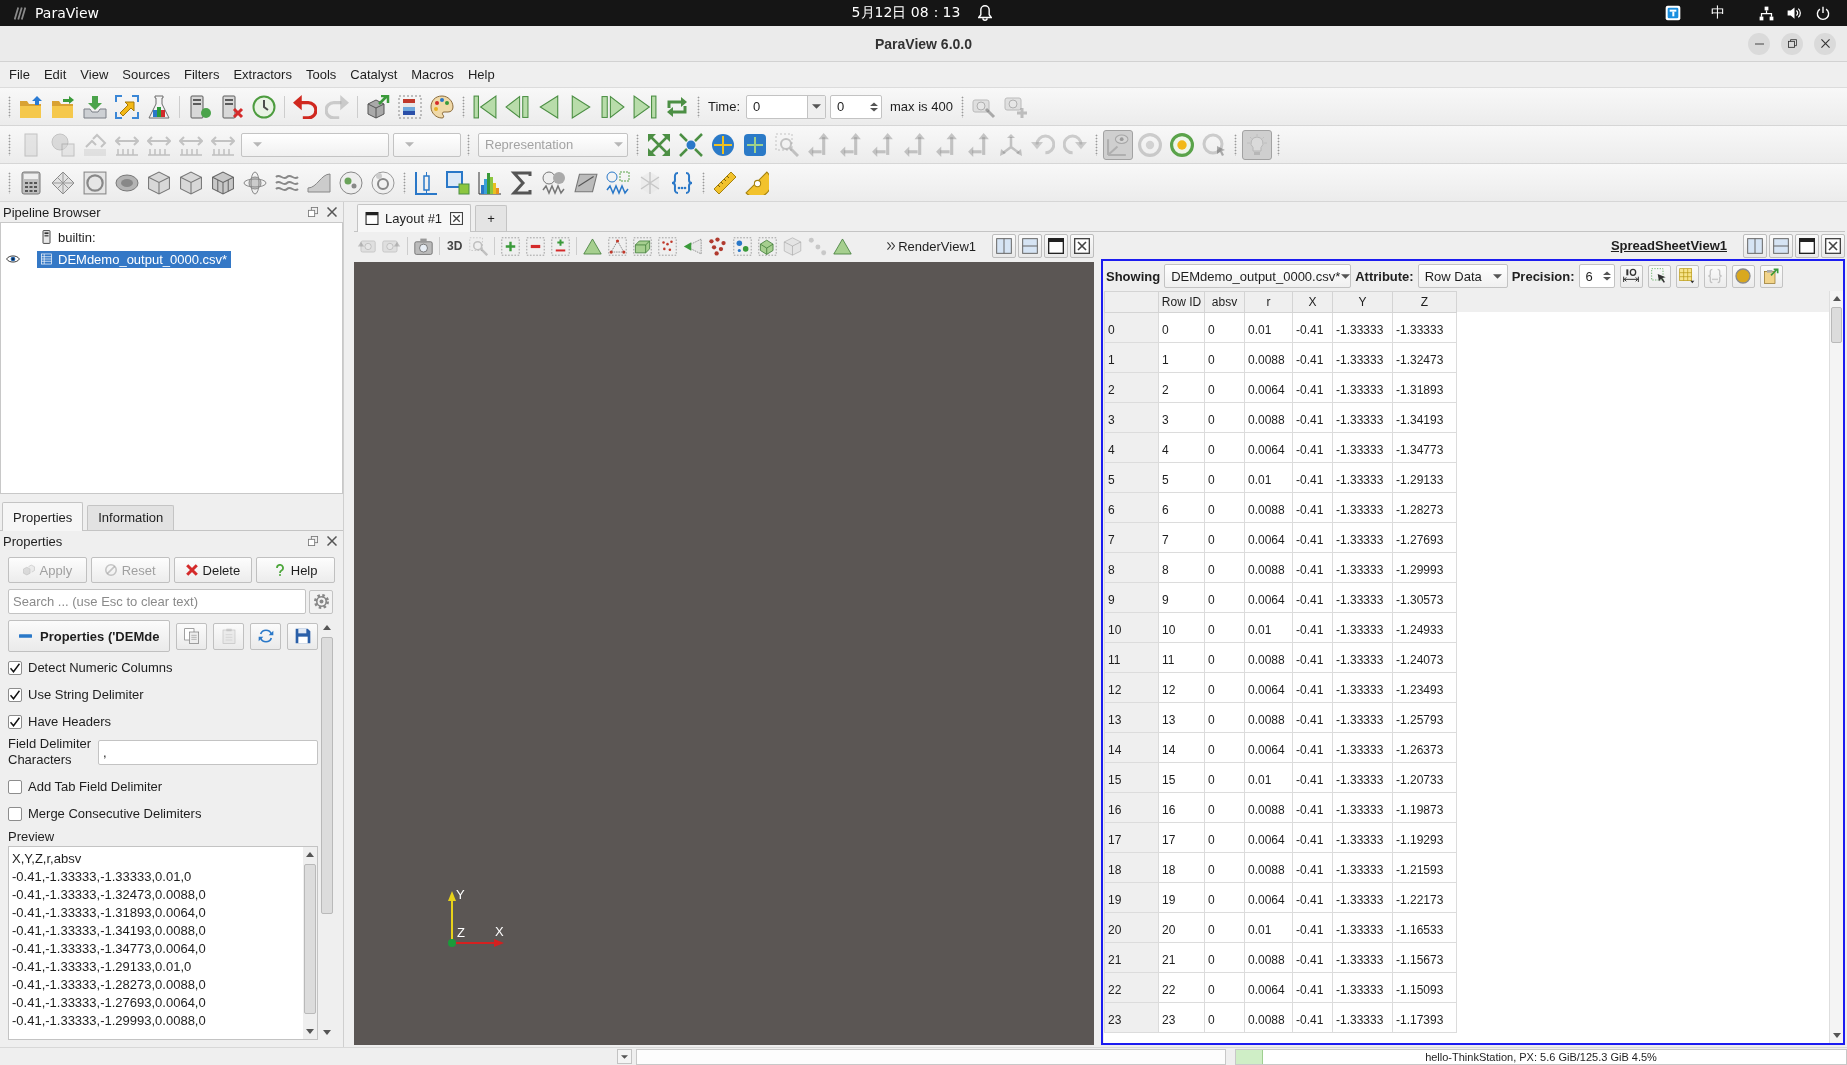 This screenshot has width=1847, height=1065. What do you see at coordinates (561, 246) in the screenshot?
I see `plus-minus-icon` at bounding box center [561, 246].